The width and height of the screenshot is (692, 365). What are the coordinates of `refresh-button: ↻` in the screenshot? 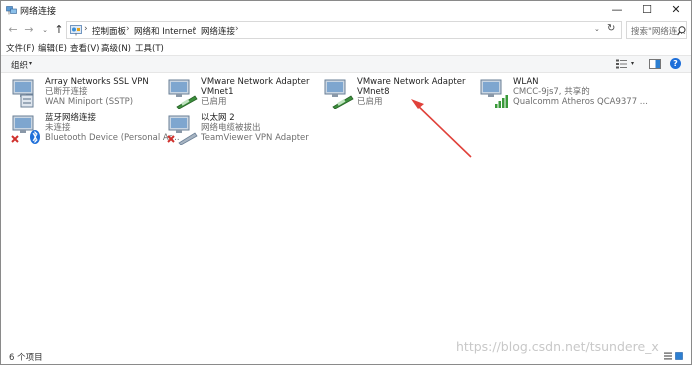 It's located at (611, 28).